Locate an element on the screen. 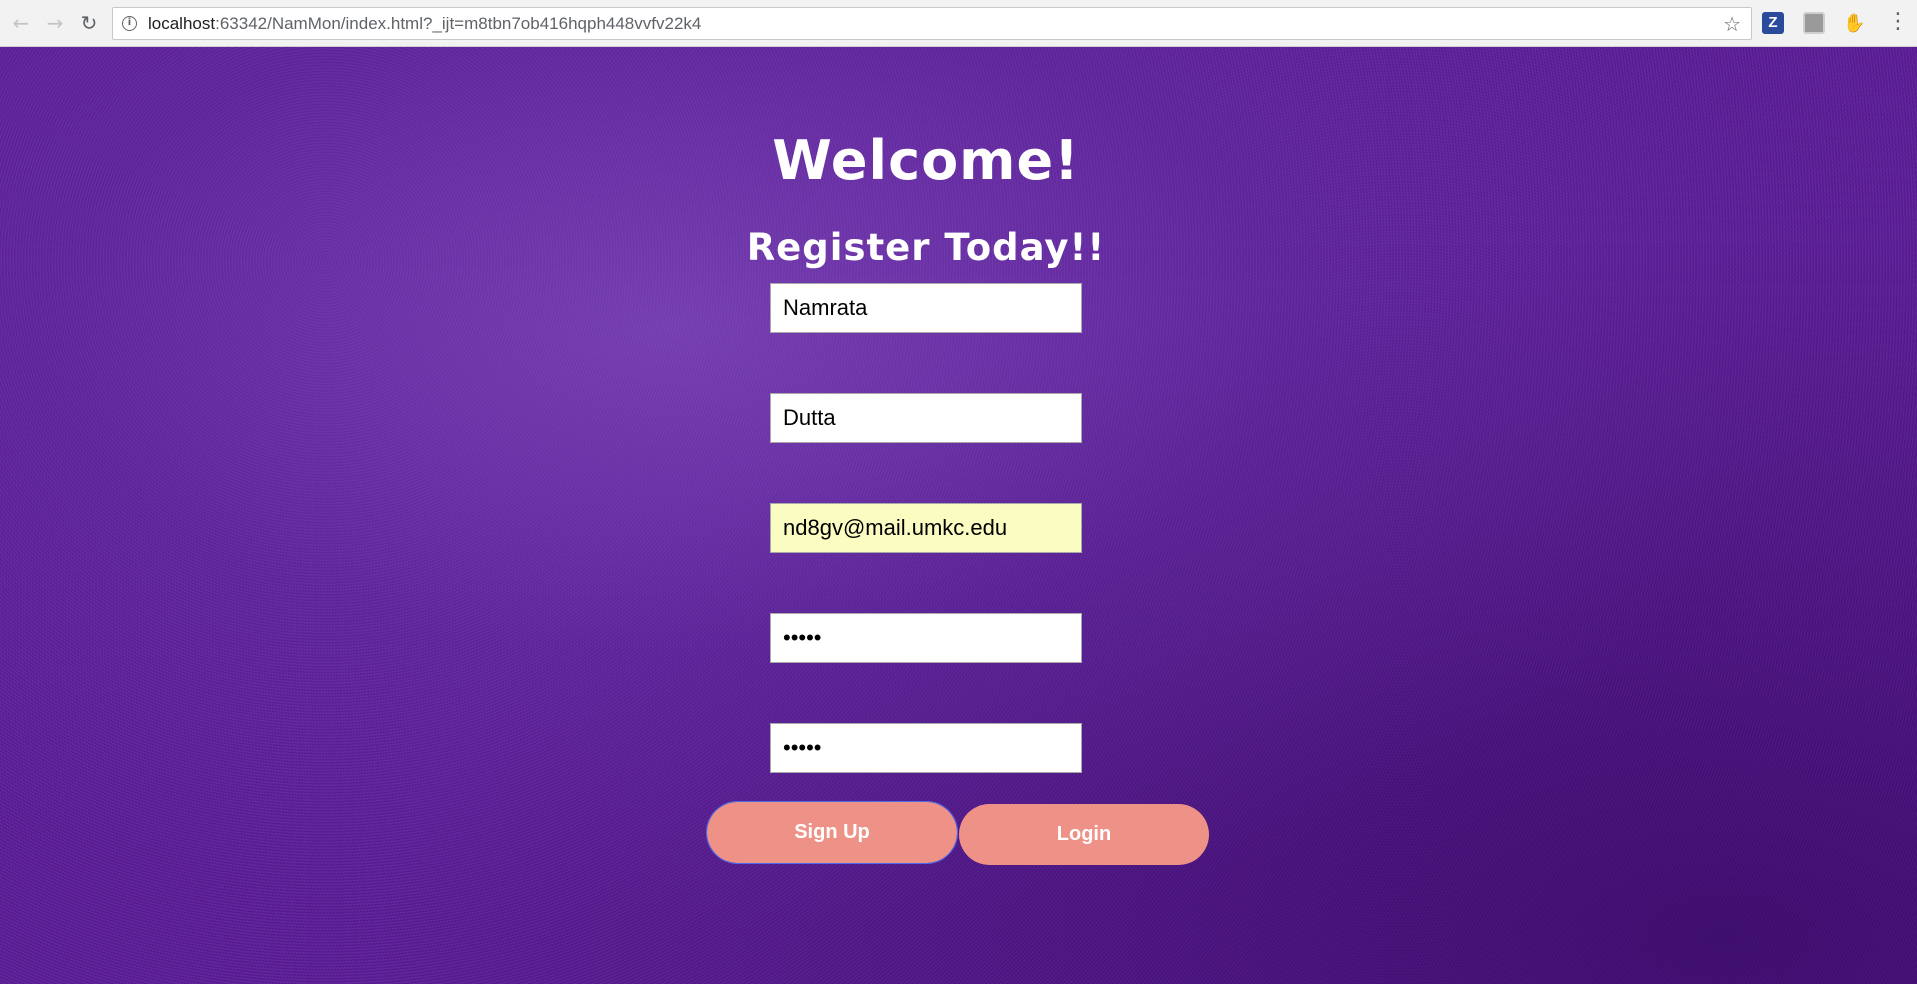 This screenshot has height=984, width=1917. email-input is located at coordinates (926, 528).